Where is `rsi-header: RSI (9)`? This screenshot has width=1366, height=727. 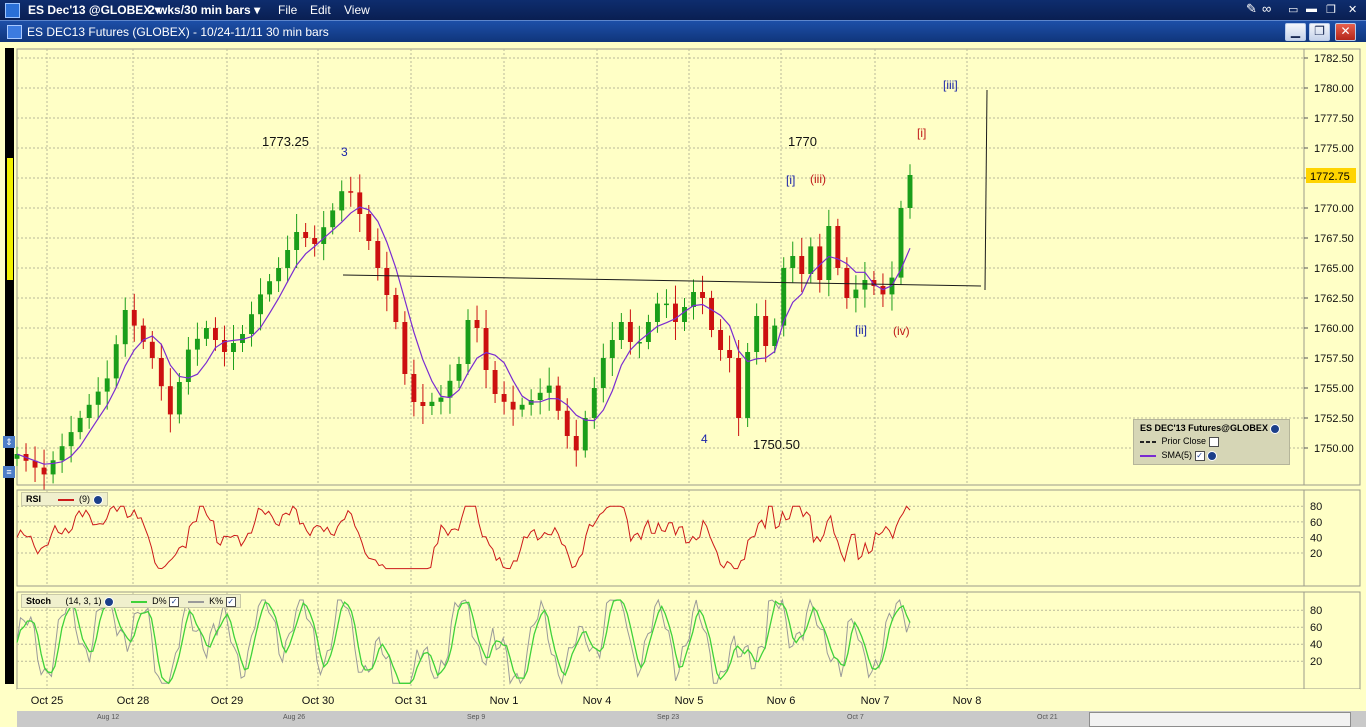 rsi-header: RSI (9) is located at coordinates (64, 499).